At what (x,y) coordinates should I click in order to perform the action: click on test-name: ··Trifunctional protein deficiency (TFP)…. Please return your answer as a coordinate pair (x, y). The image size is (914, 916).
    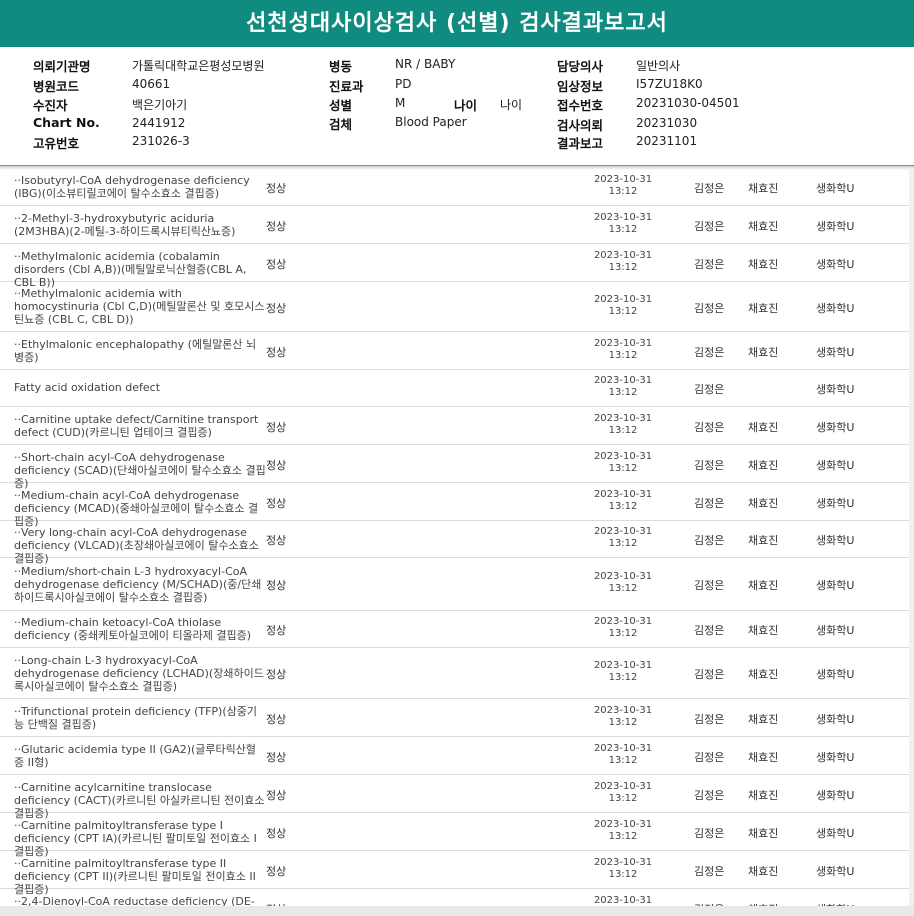
    Looking at the image, I should click on (135, 718).